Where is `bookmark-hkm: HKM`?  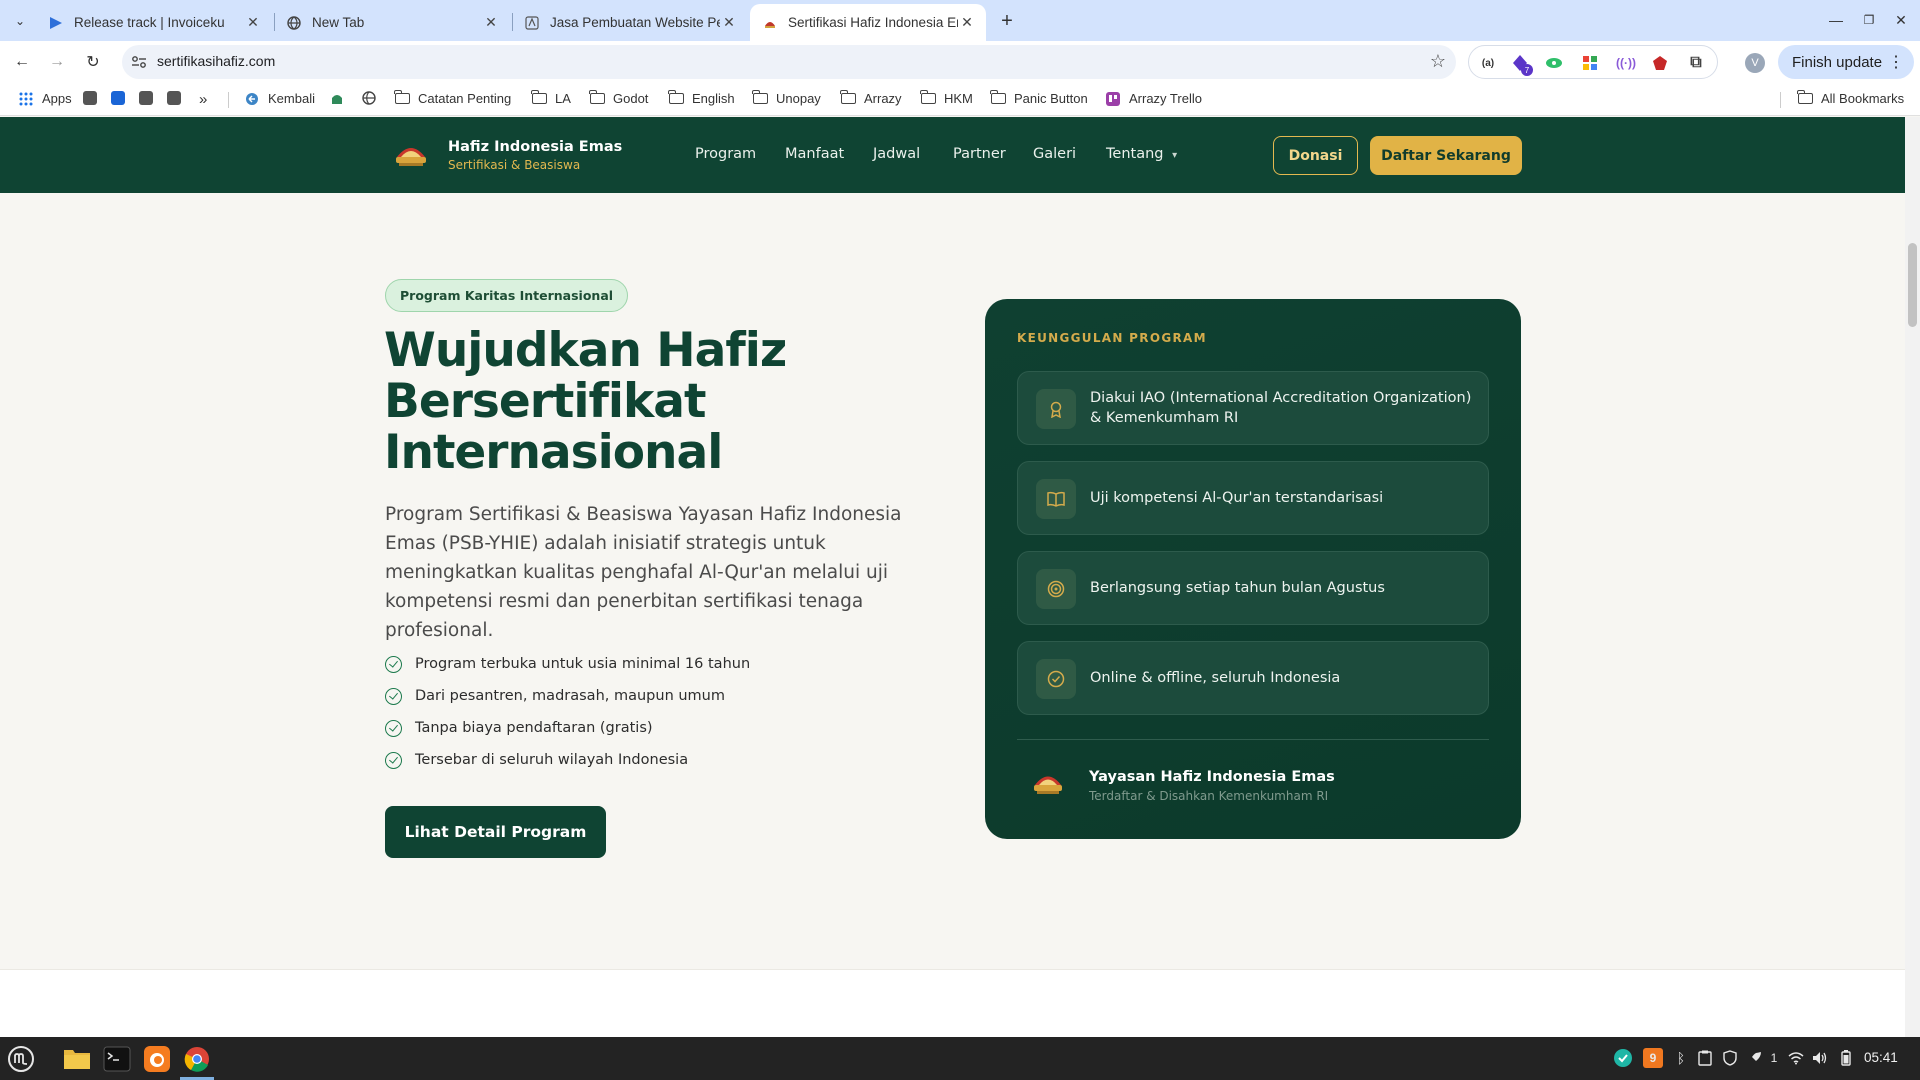
bookmark-hkm: HKM is located at coordinates (946, 98).